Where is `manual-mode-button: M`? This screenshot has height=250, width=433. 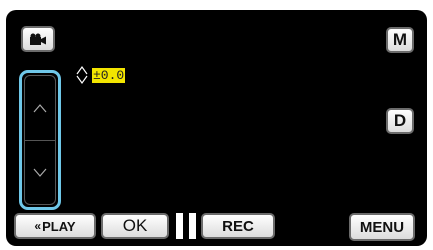 manual-mode-button: M is located at coordinates (400, 40).